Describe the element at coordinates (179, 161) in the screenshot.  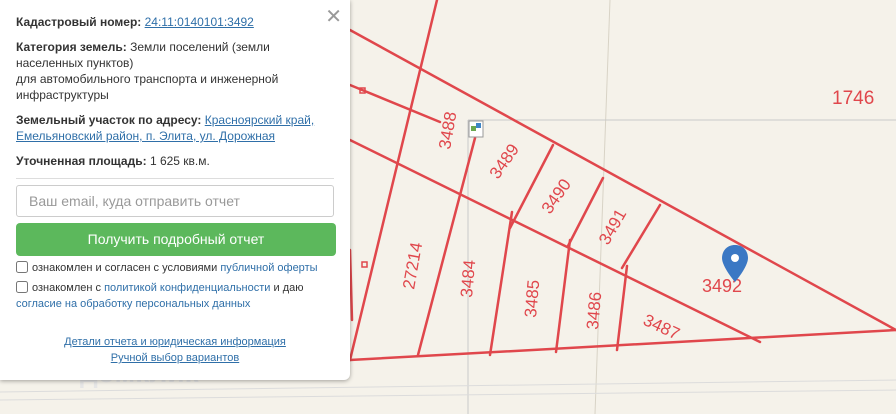
I see `area-value: 1 625 кв.м.` at that location.